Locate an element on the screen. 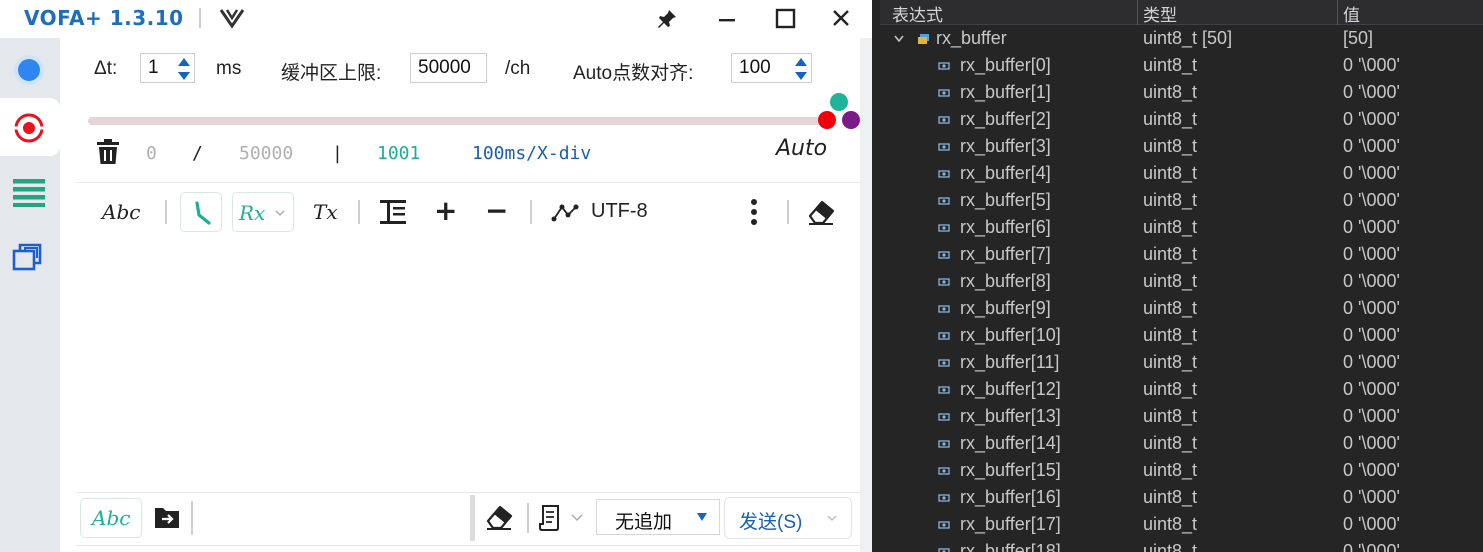 This screenshot has width=1483, height=552. watch-row: rx_buffer[7] uint8_t 0 '\000' is located at coordinates (1181, 255).